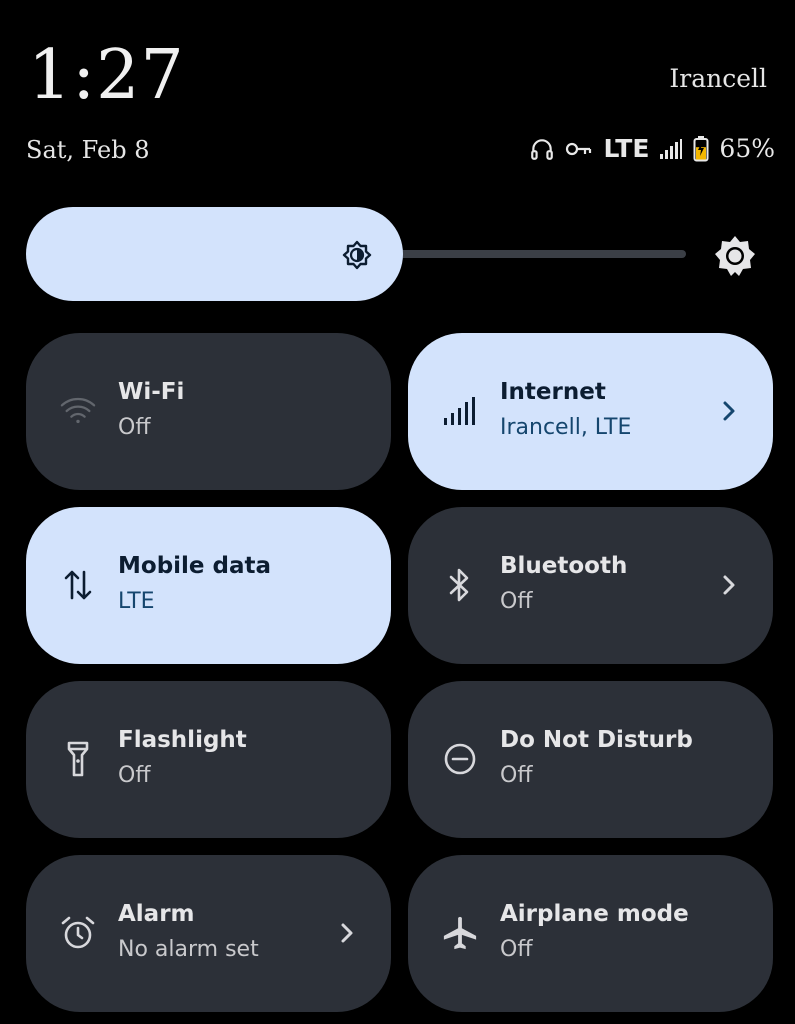 This screenshot has height=1024, width=795. What do you see at coordinates (553, 392) in the screenshot?
I see `tile-internet-title: Internet` at bounding box center [553, 392].